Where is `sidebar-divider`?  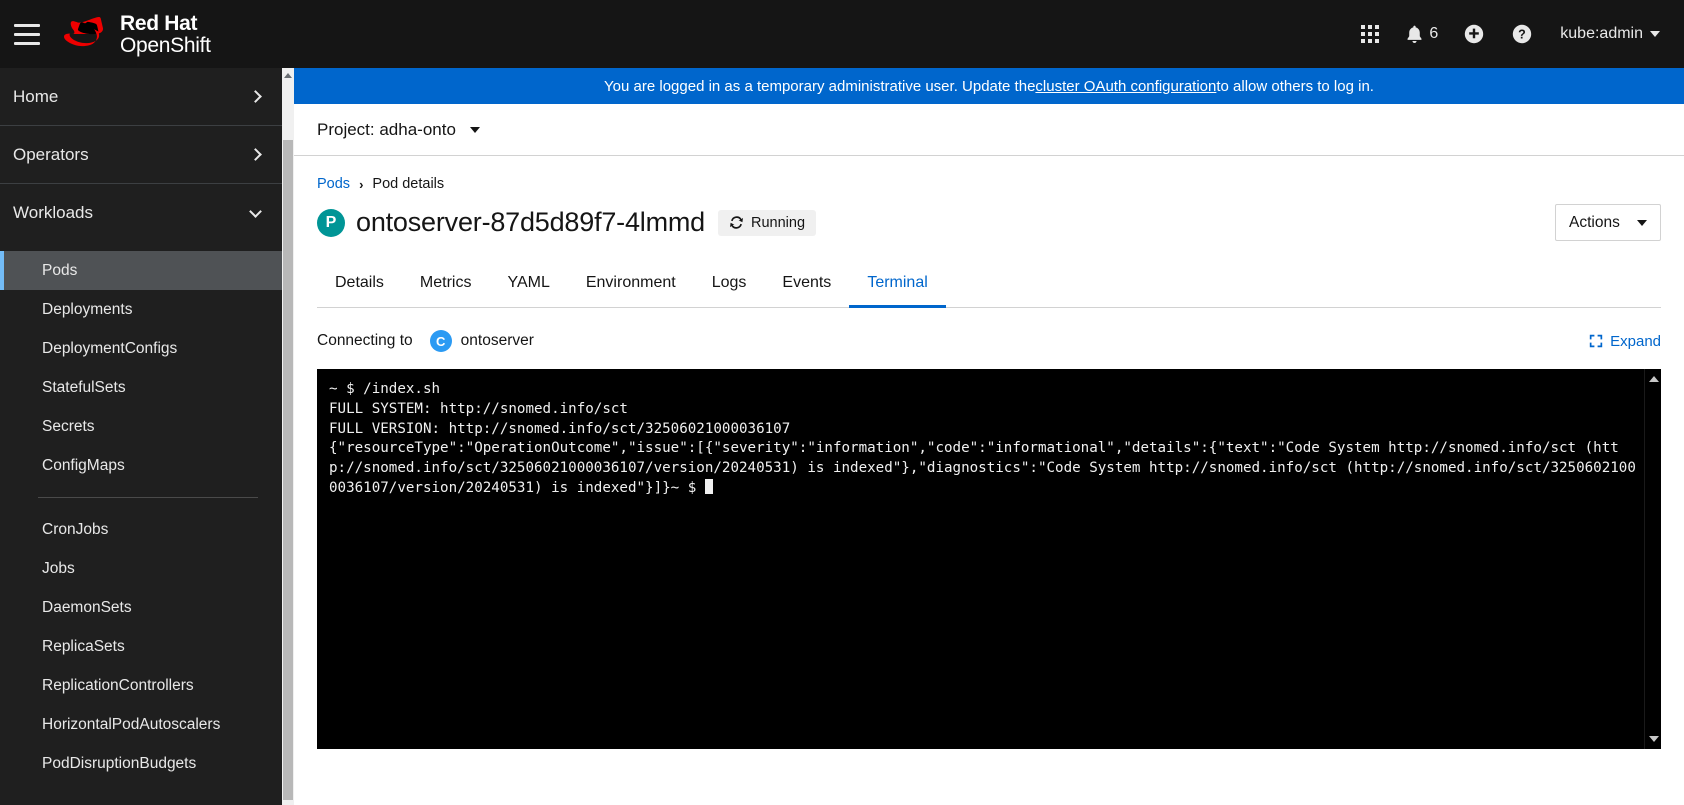
sidebar-divider is located at coordinates (148, 497).